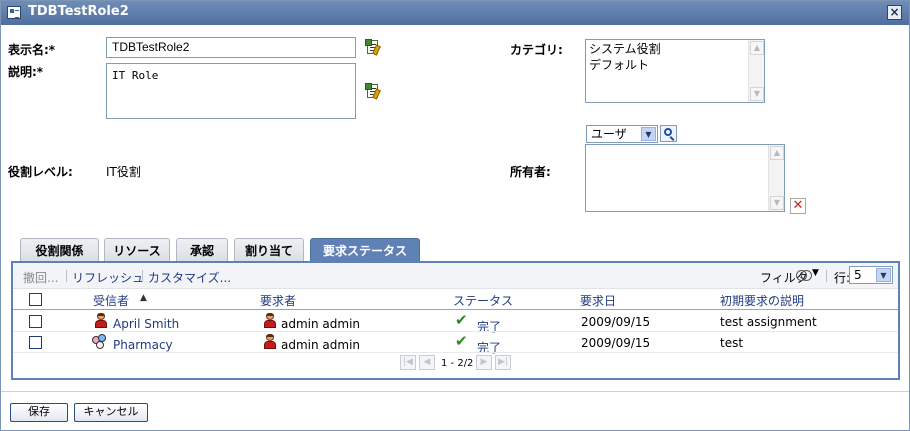 This screenshot has height=431, width=910. Describe the element at coordinates (804, 276) in the screenshot. I see `filter-icon` at that location.